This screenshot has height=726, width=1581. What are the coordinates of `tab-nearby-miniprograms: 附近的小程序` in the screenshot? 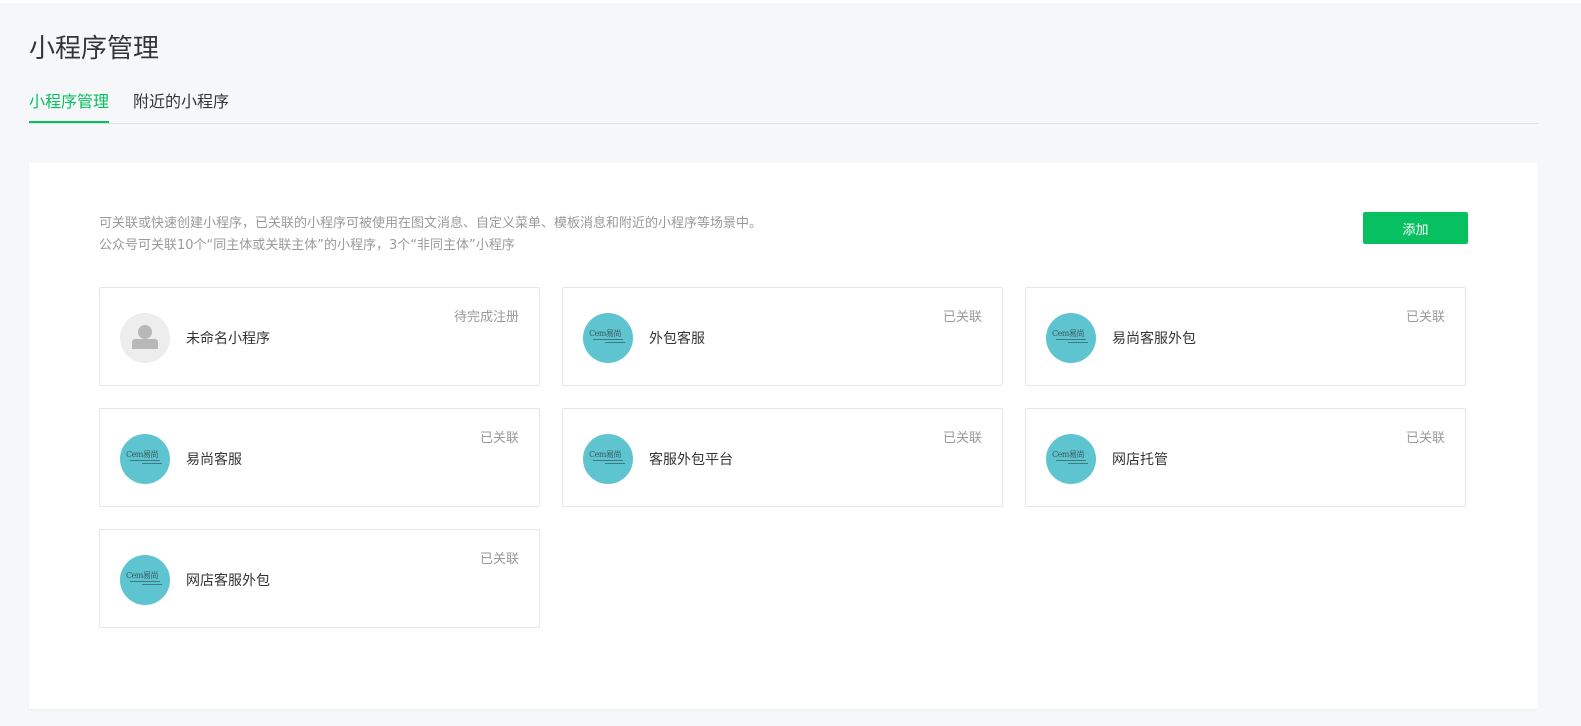 It's located at (181, 104).